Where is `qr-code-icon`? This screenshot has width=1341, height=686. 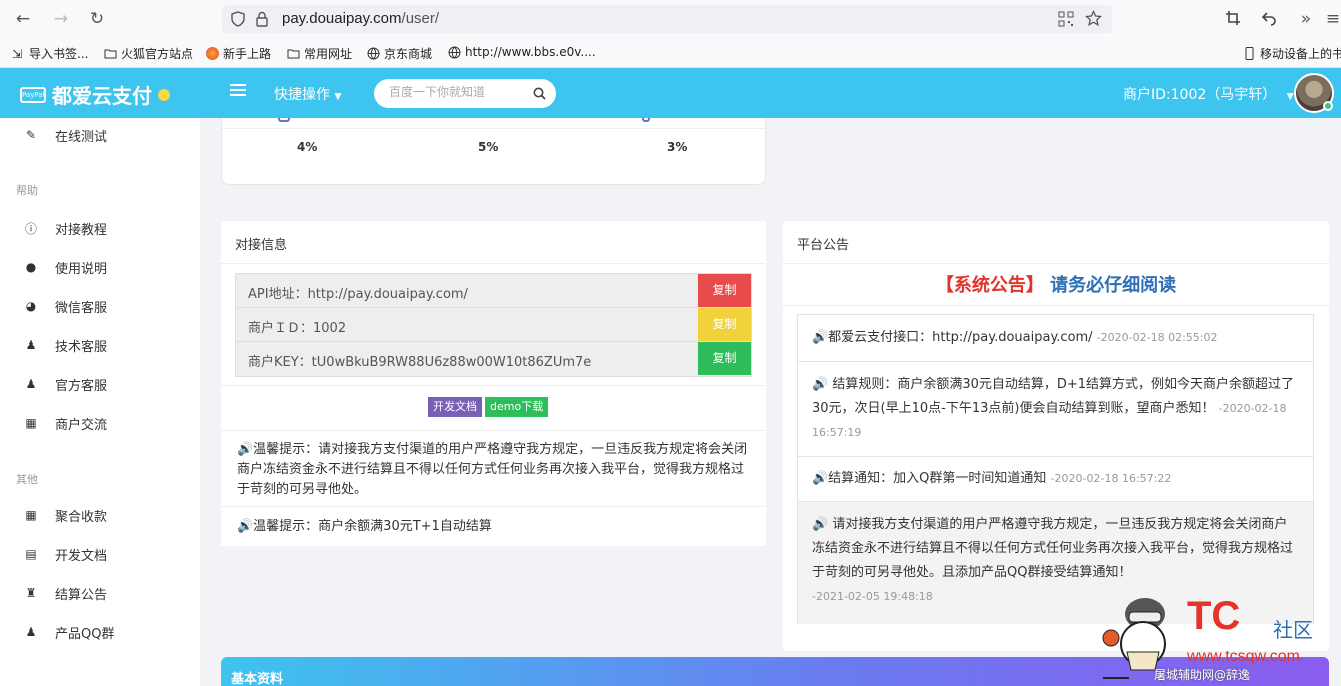 qr-code-icon is located at coordinates (1066, 19).